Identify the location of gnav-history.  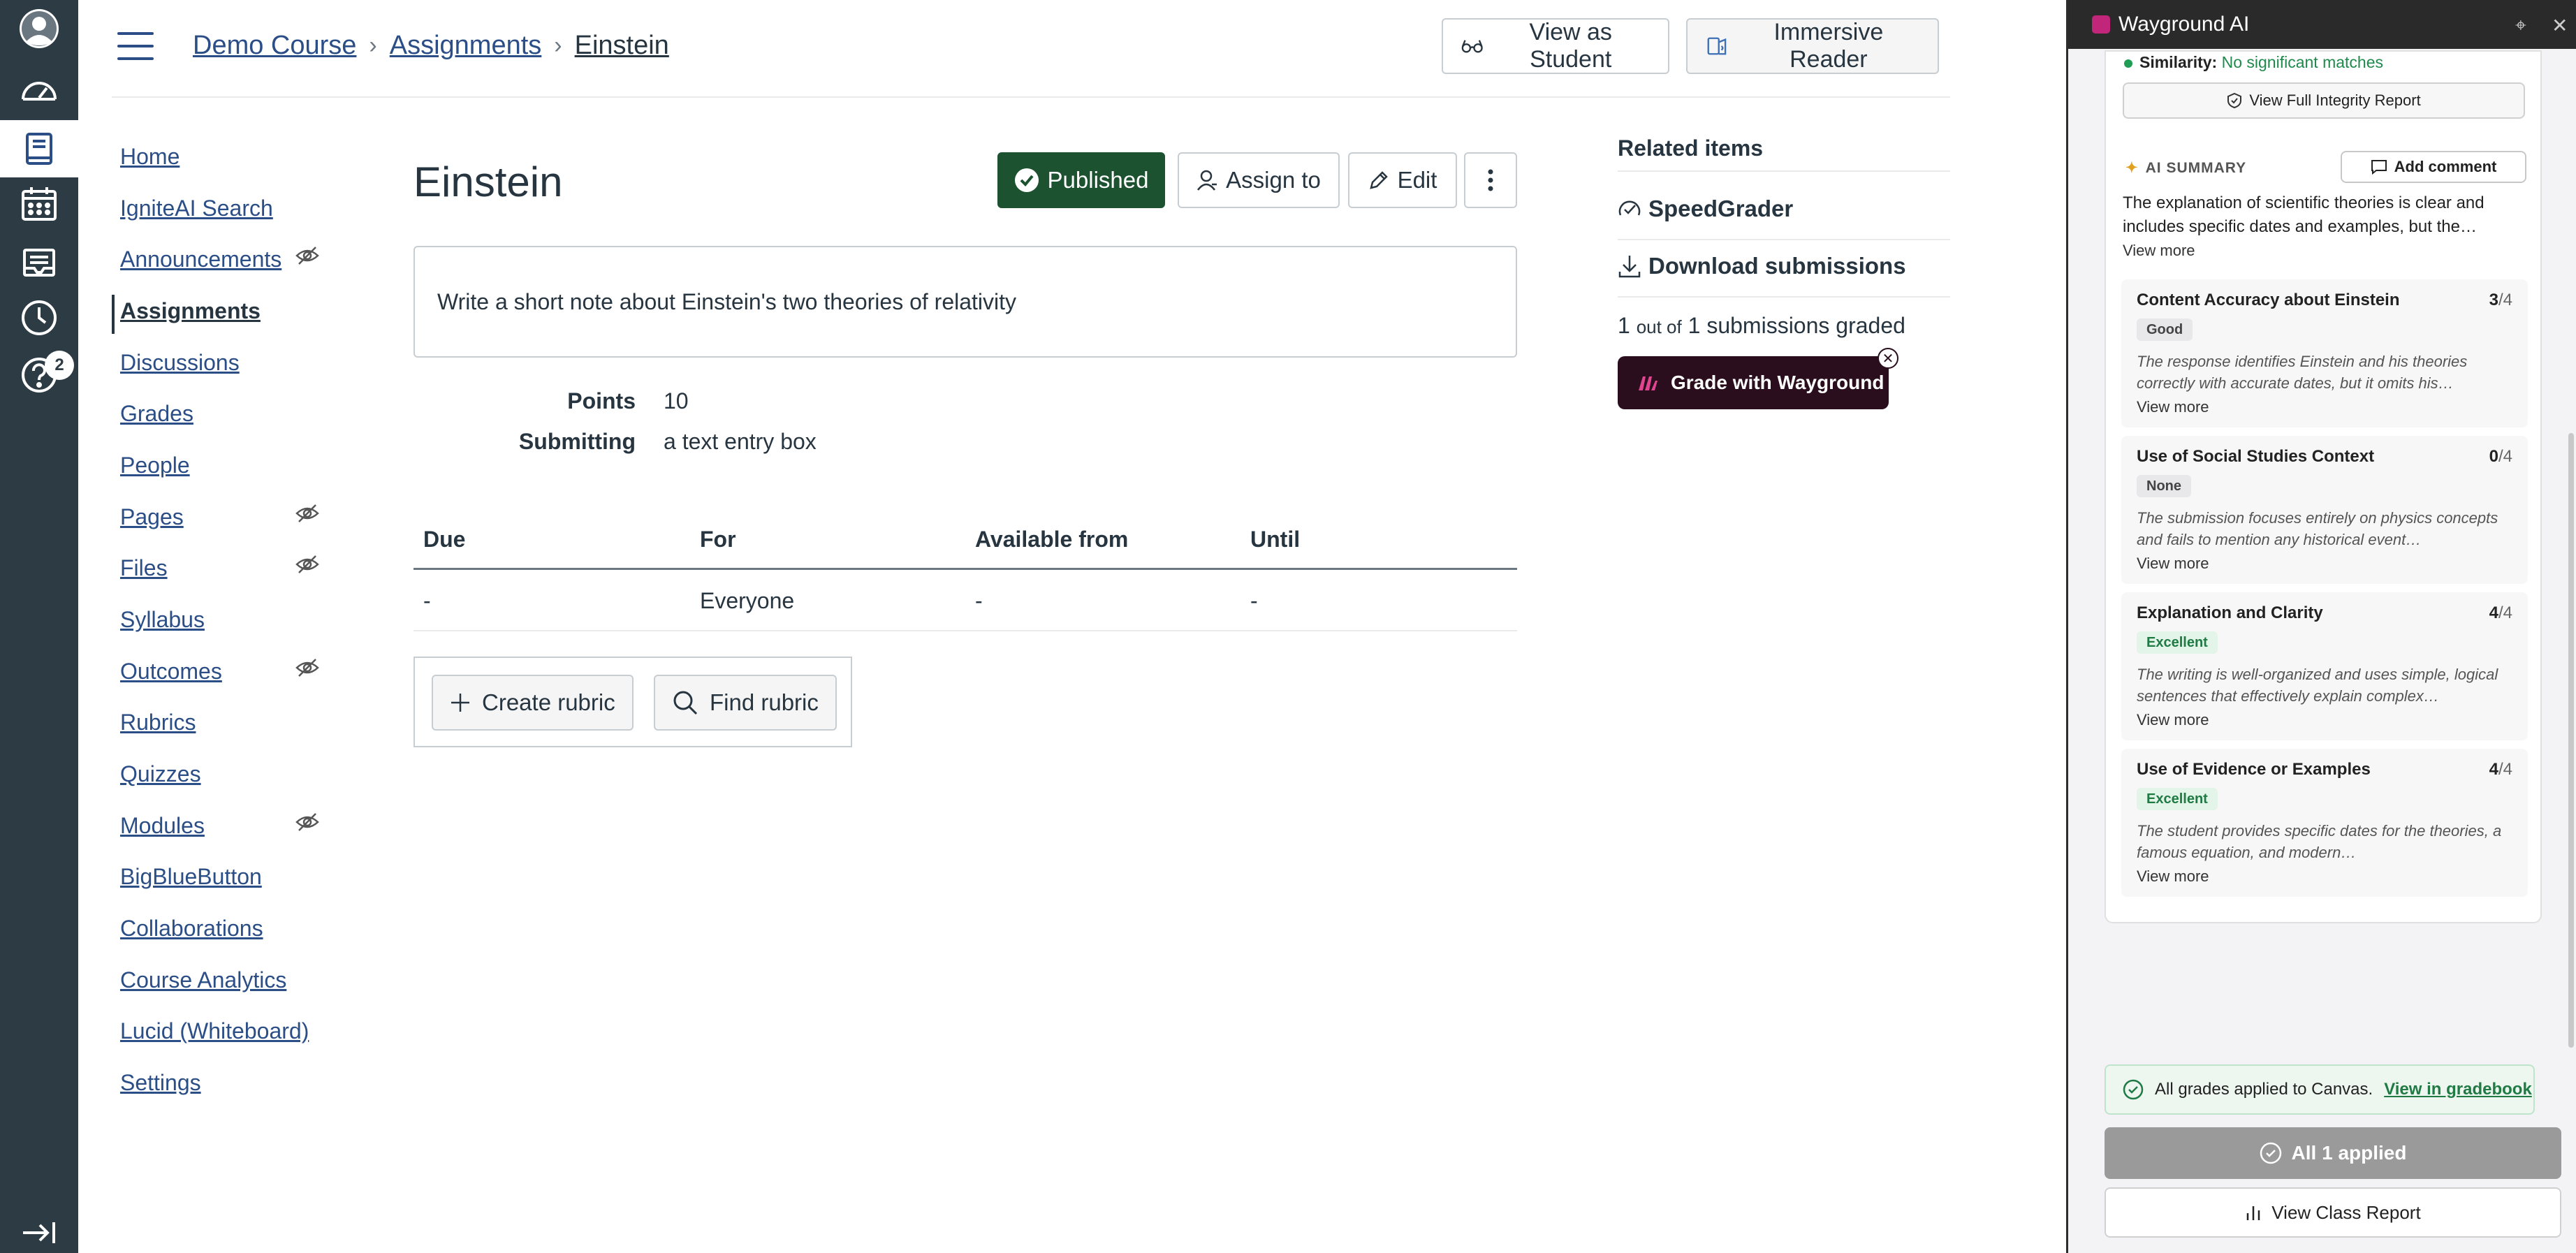
(39, 318).